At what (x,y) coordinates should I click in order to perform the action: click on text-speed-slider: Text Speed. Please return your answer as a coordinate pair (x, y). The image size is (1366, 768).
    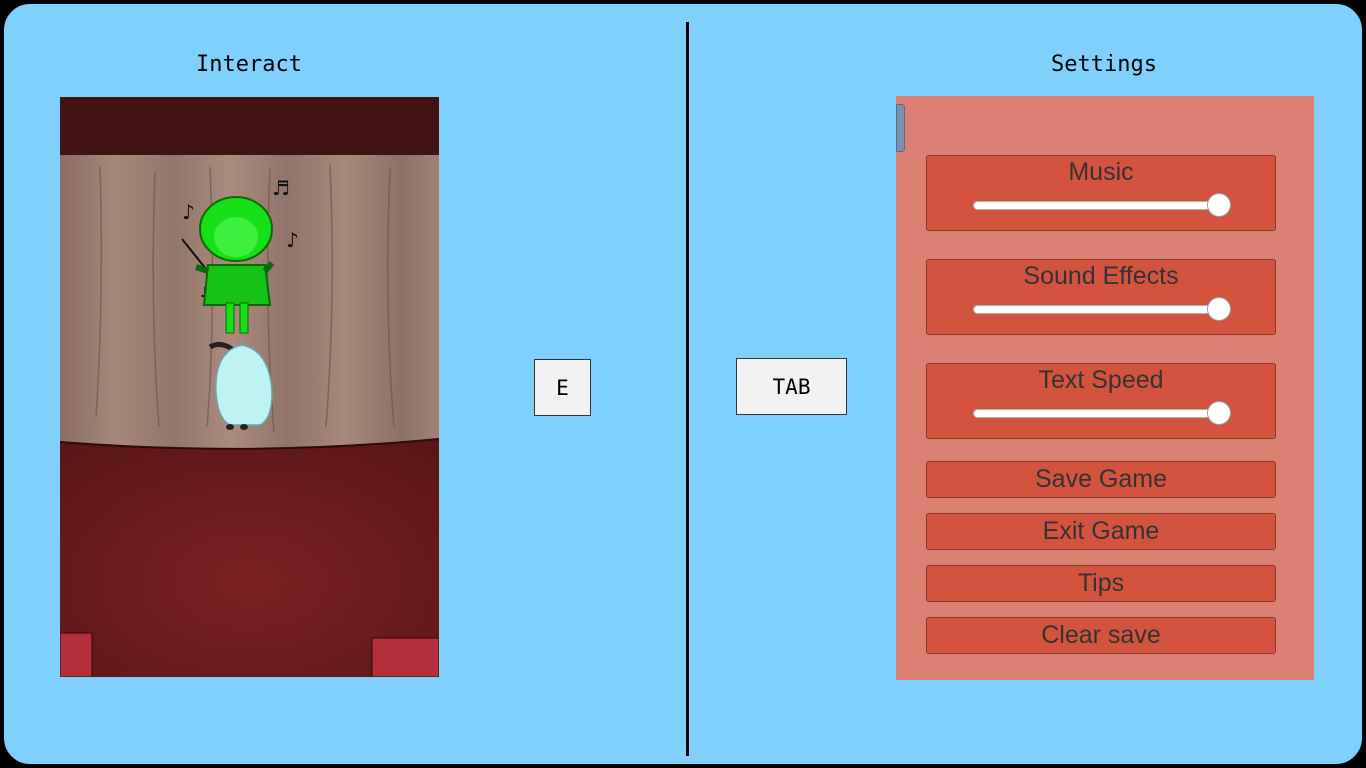
    Looking at the image, I should click on (1101, 401).